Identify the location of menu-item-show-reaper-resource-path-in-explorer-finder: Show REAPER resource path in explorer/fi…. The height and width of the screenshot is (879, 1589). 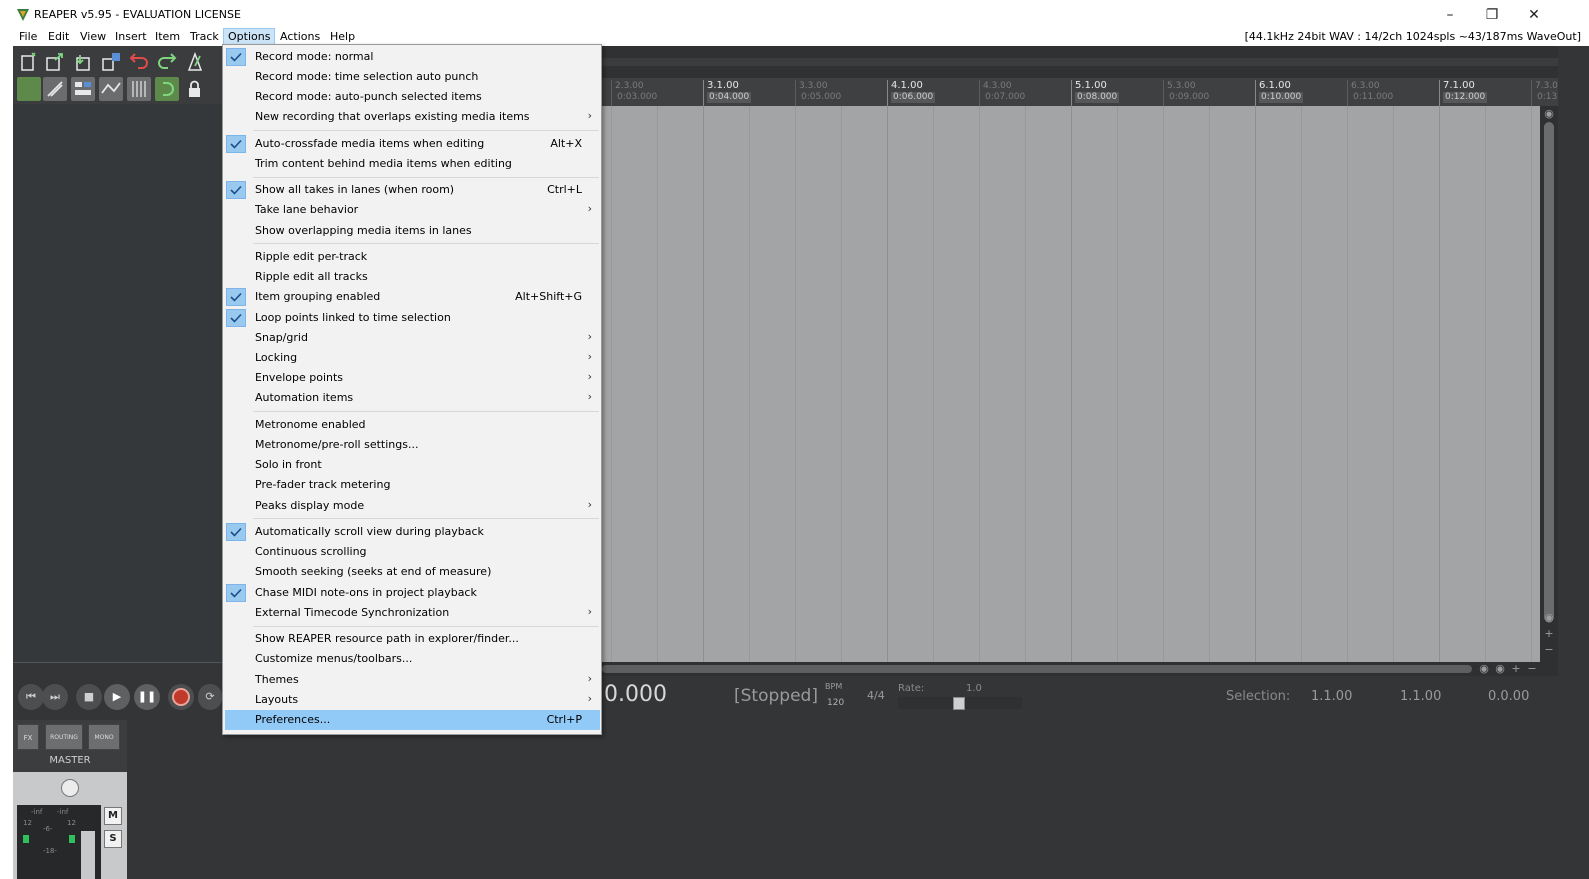
(412, 639).